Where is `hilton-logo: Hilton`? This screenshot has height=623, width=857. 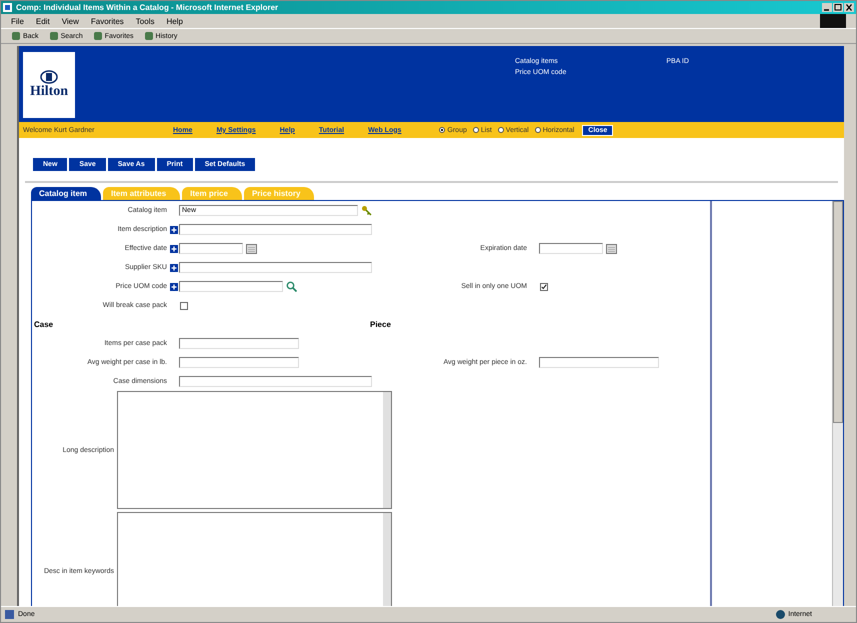
hilton-logo: Hilton is located at coordinates (49, 85).